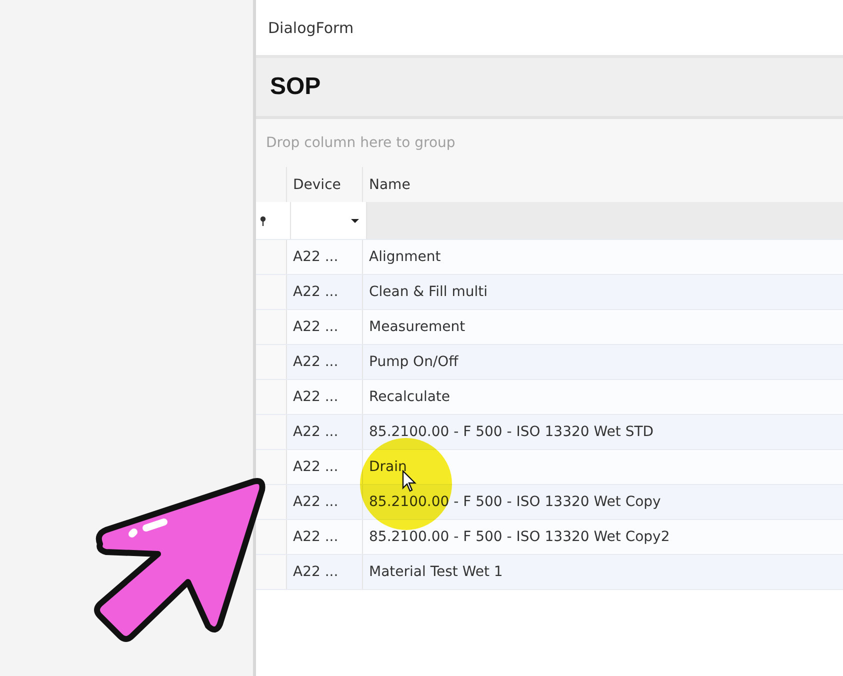 This screenshot has width=843, height=676. Describe the element at coordinates (428, 292) in the screenshot. I see `table-cell-text: Clean & Fill multi` at that location.